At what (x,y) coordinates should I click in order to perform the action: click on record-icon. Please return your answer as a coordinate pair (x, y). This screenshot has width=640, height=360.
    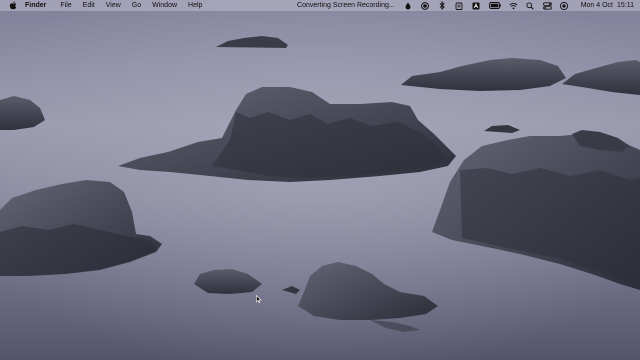
    Looking at the image, I should click on (425, 5).